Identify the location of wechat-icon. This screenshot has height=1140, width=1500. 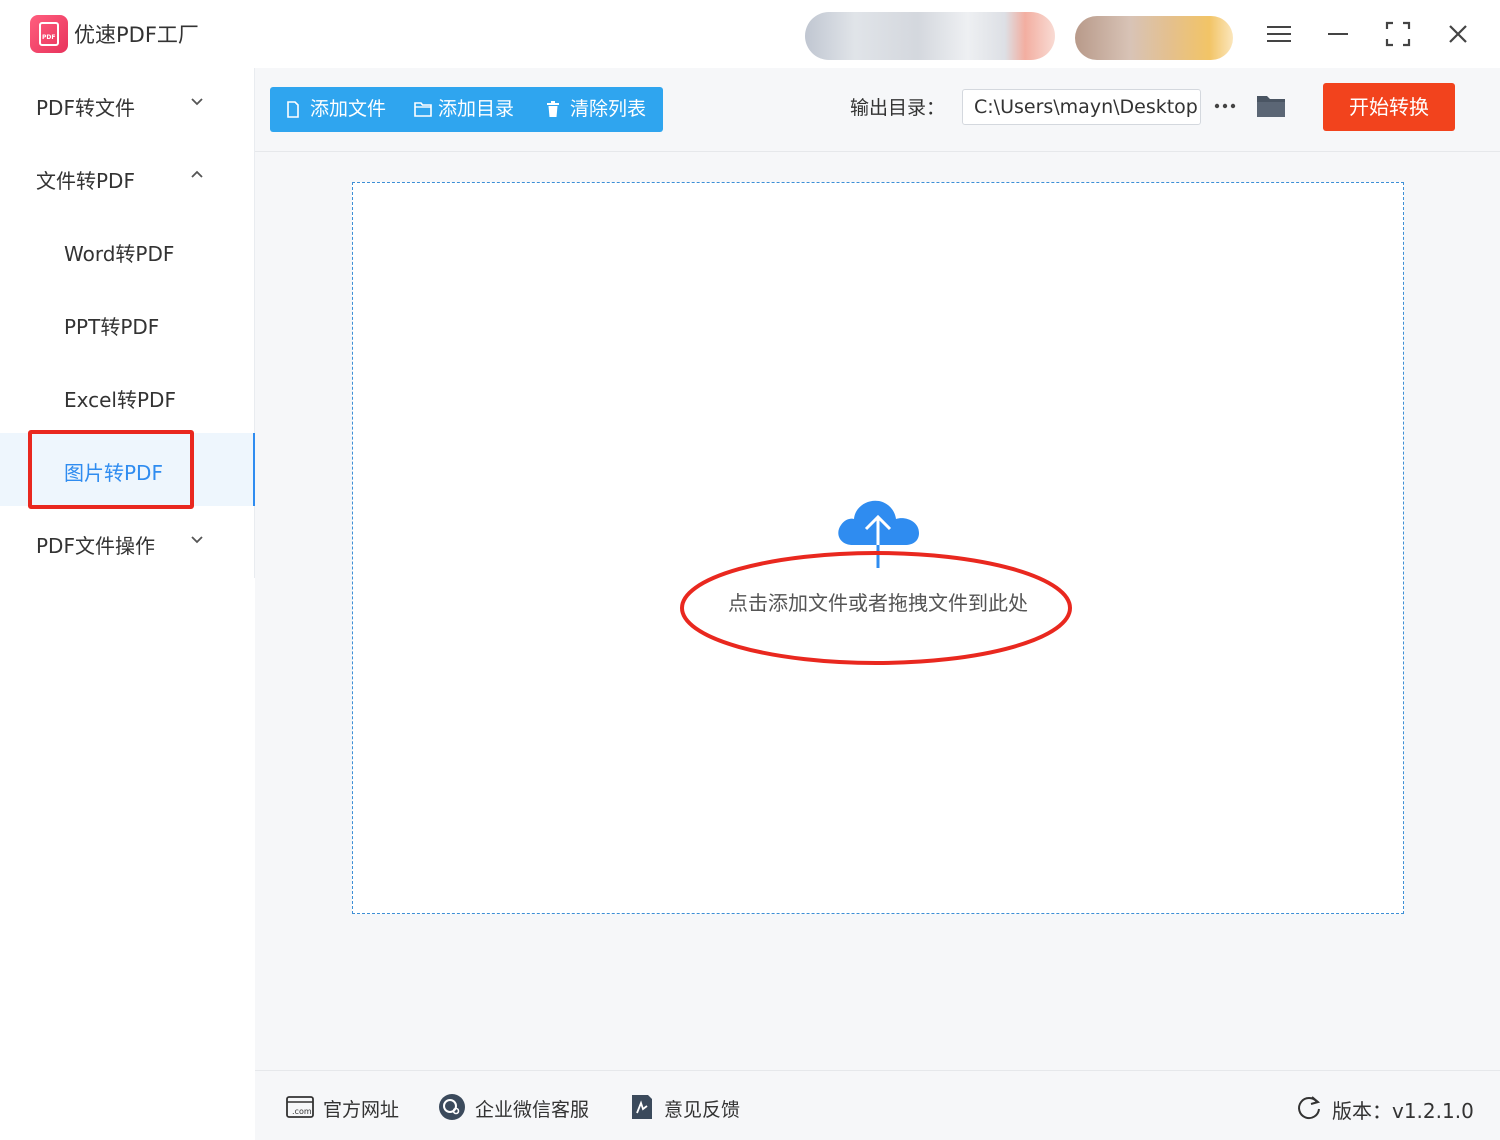
(452, 1107).